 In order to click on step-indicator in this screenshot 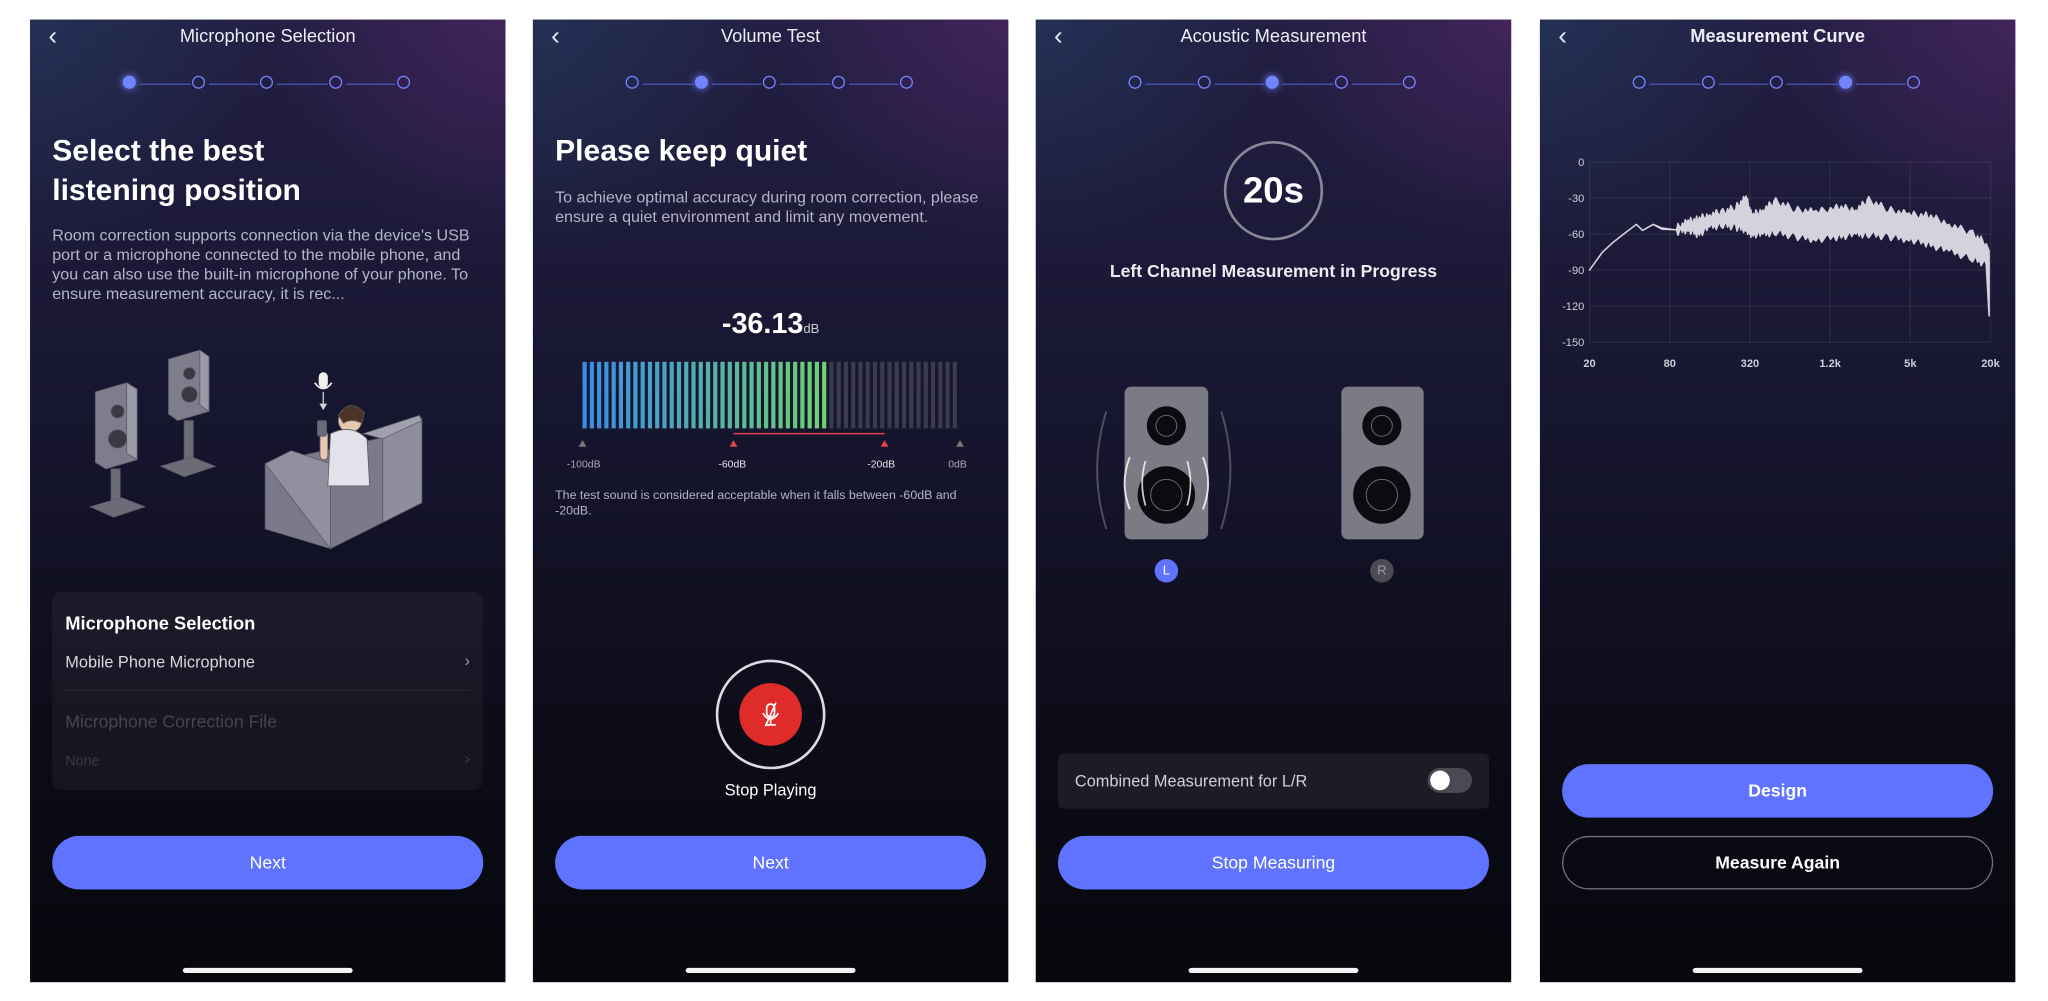, I will do `click(1777, 83)`.